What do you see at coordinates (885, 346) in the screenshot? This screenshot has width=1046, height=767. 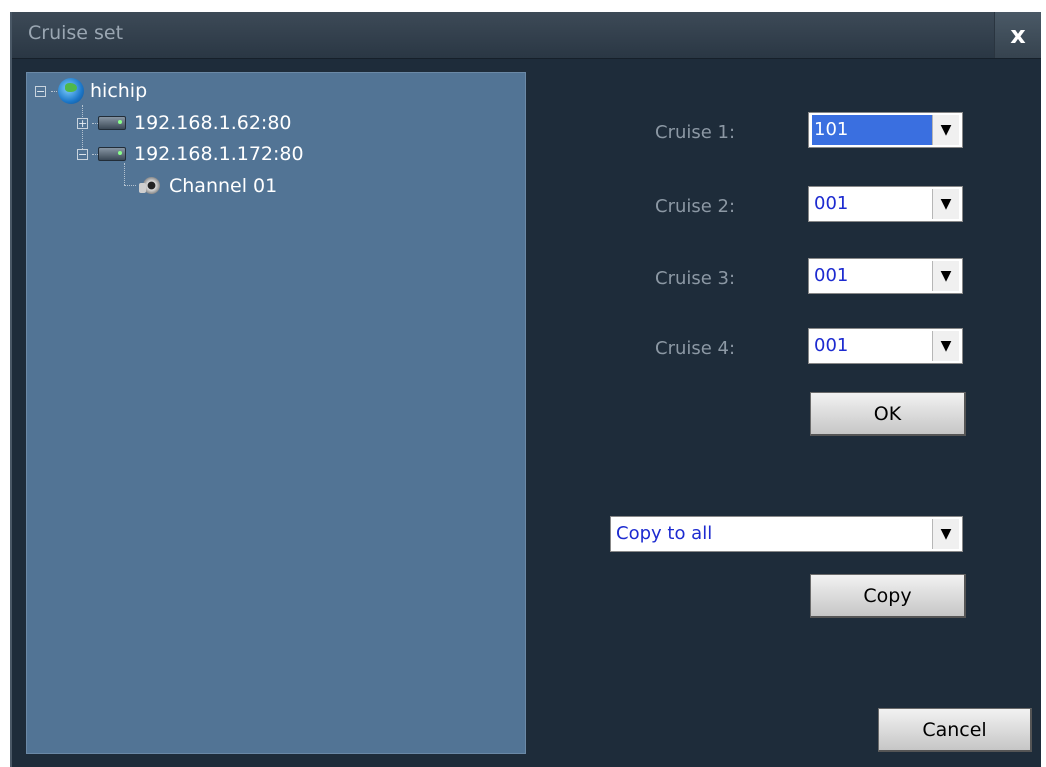 I see `cruise-4-select: 001 ▼` at bounding box center [885, 346].